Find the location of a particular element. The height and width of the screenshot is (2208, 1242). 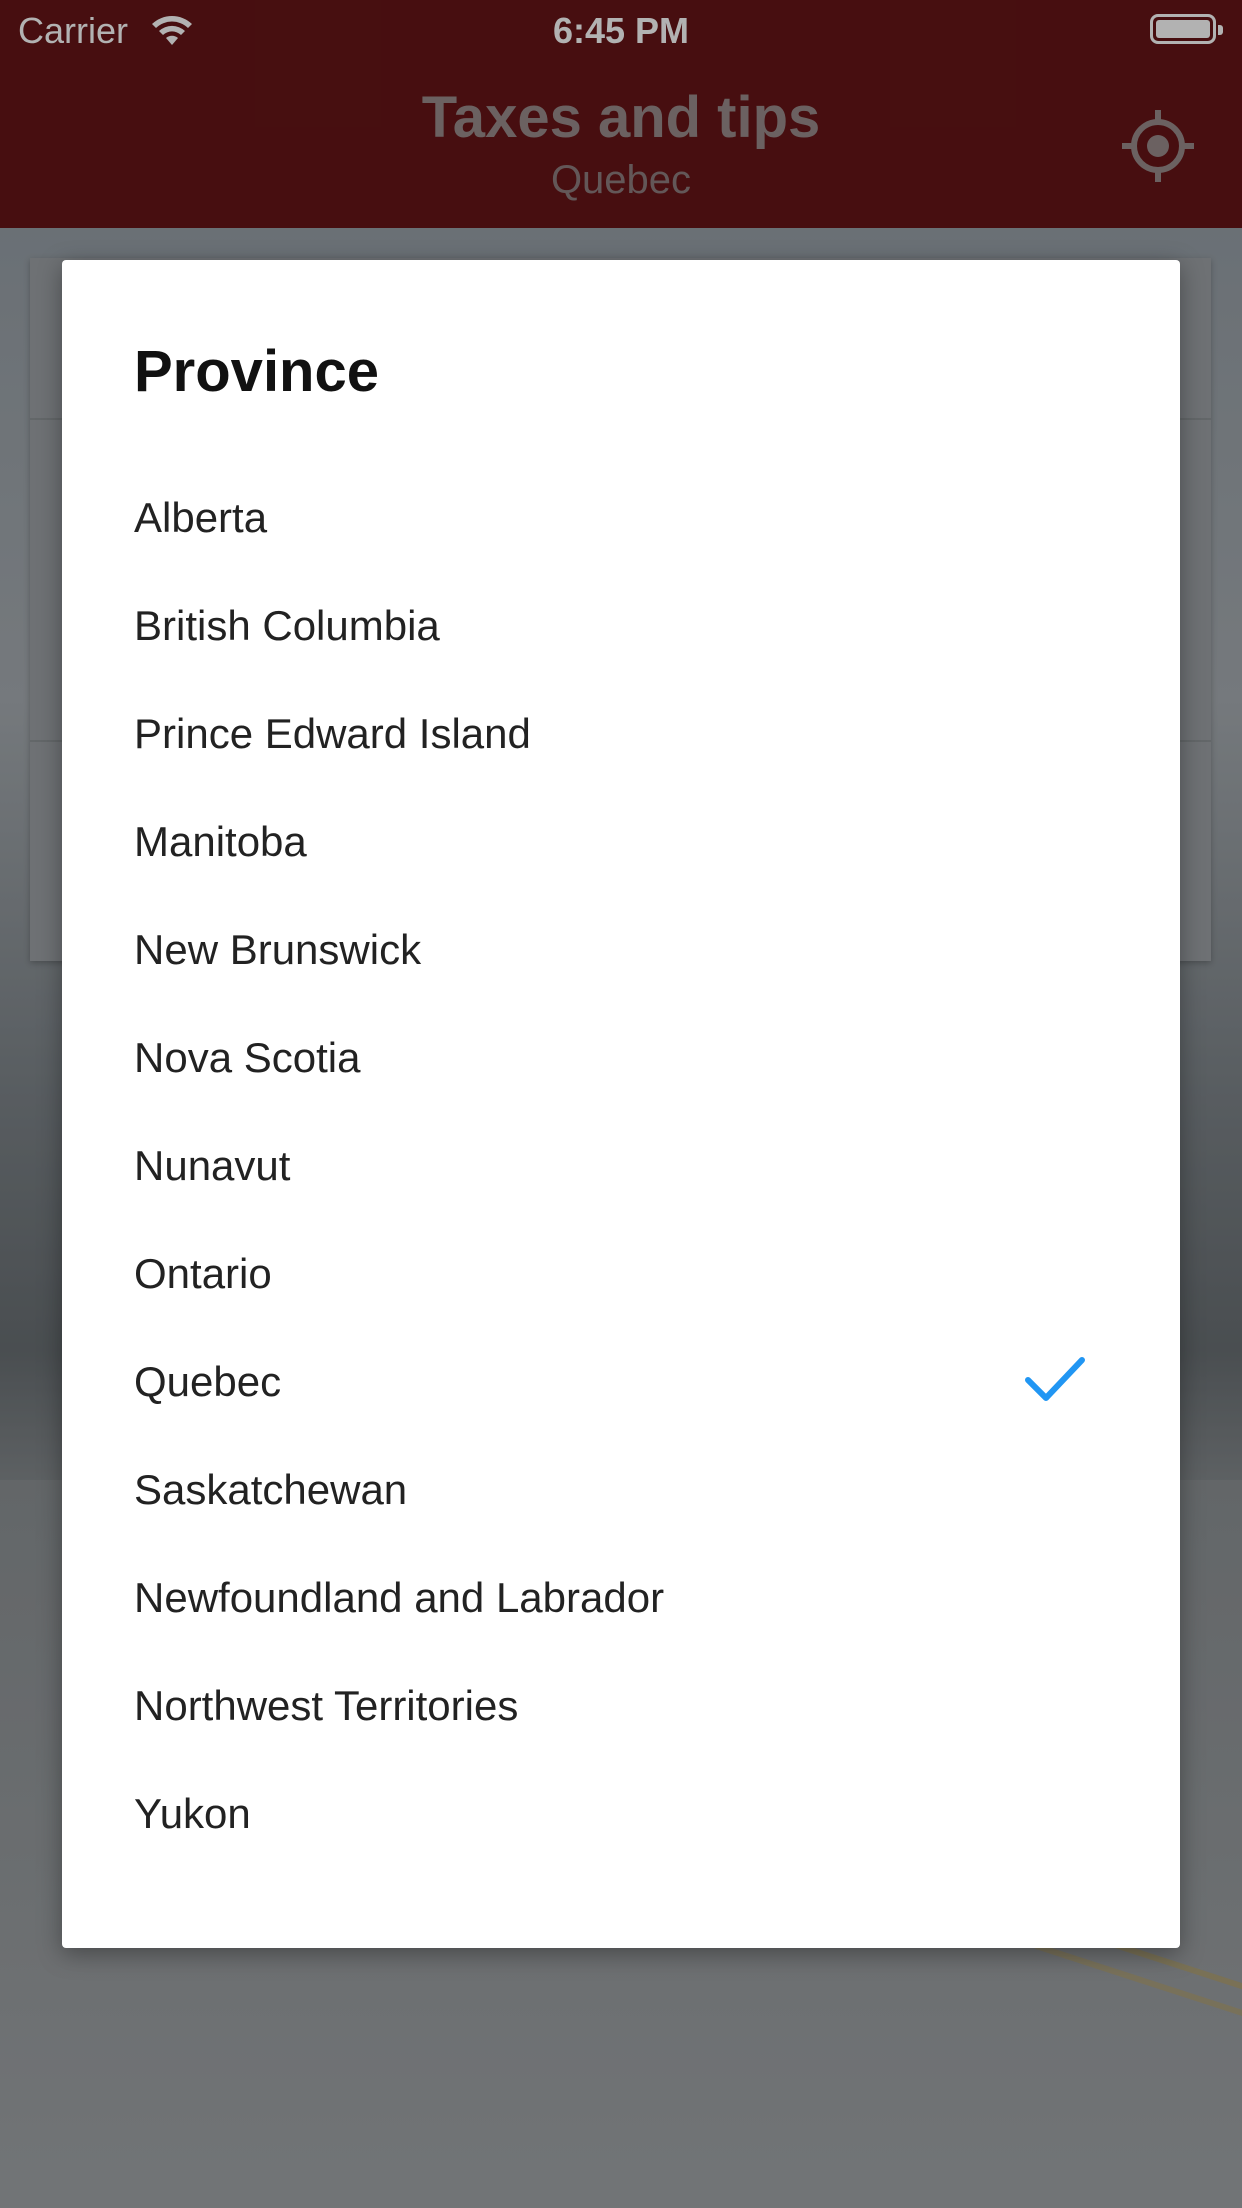

province-option-label: New Brunswick is located at coordinates (278, 949).